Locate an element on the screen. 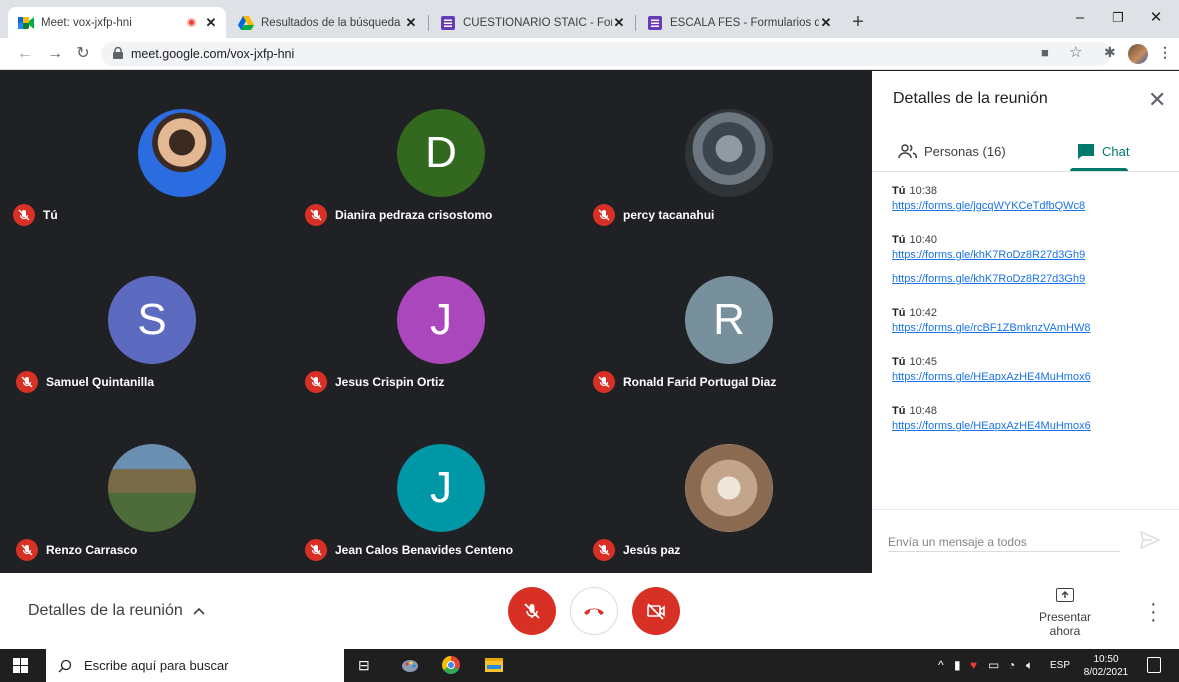 Image resolution: width=1179 pixels, height=682 pixels. tab-cuestionario-staic: CUESTIONARIO STAIC - Formular ✕ is located at coordinates (532, 22).